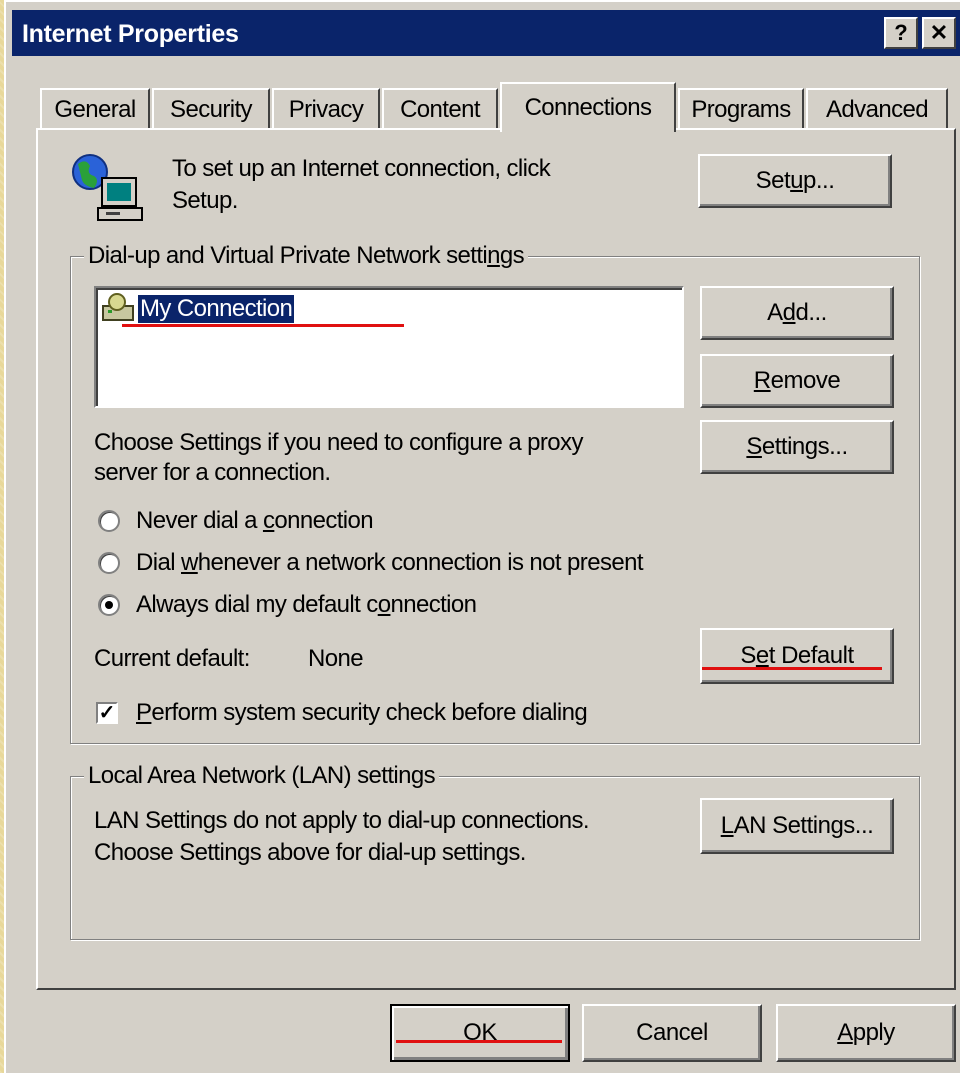  I want to click on close-icon: ✕, so click(939, 32).